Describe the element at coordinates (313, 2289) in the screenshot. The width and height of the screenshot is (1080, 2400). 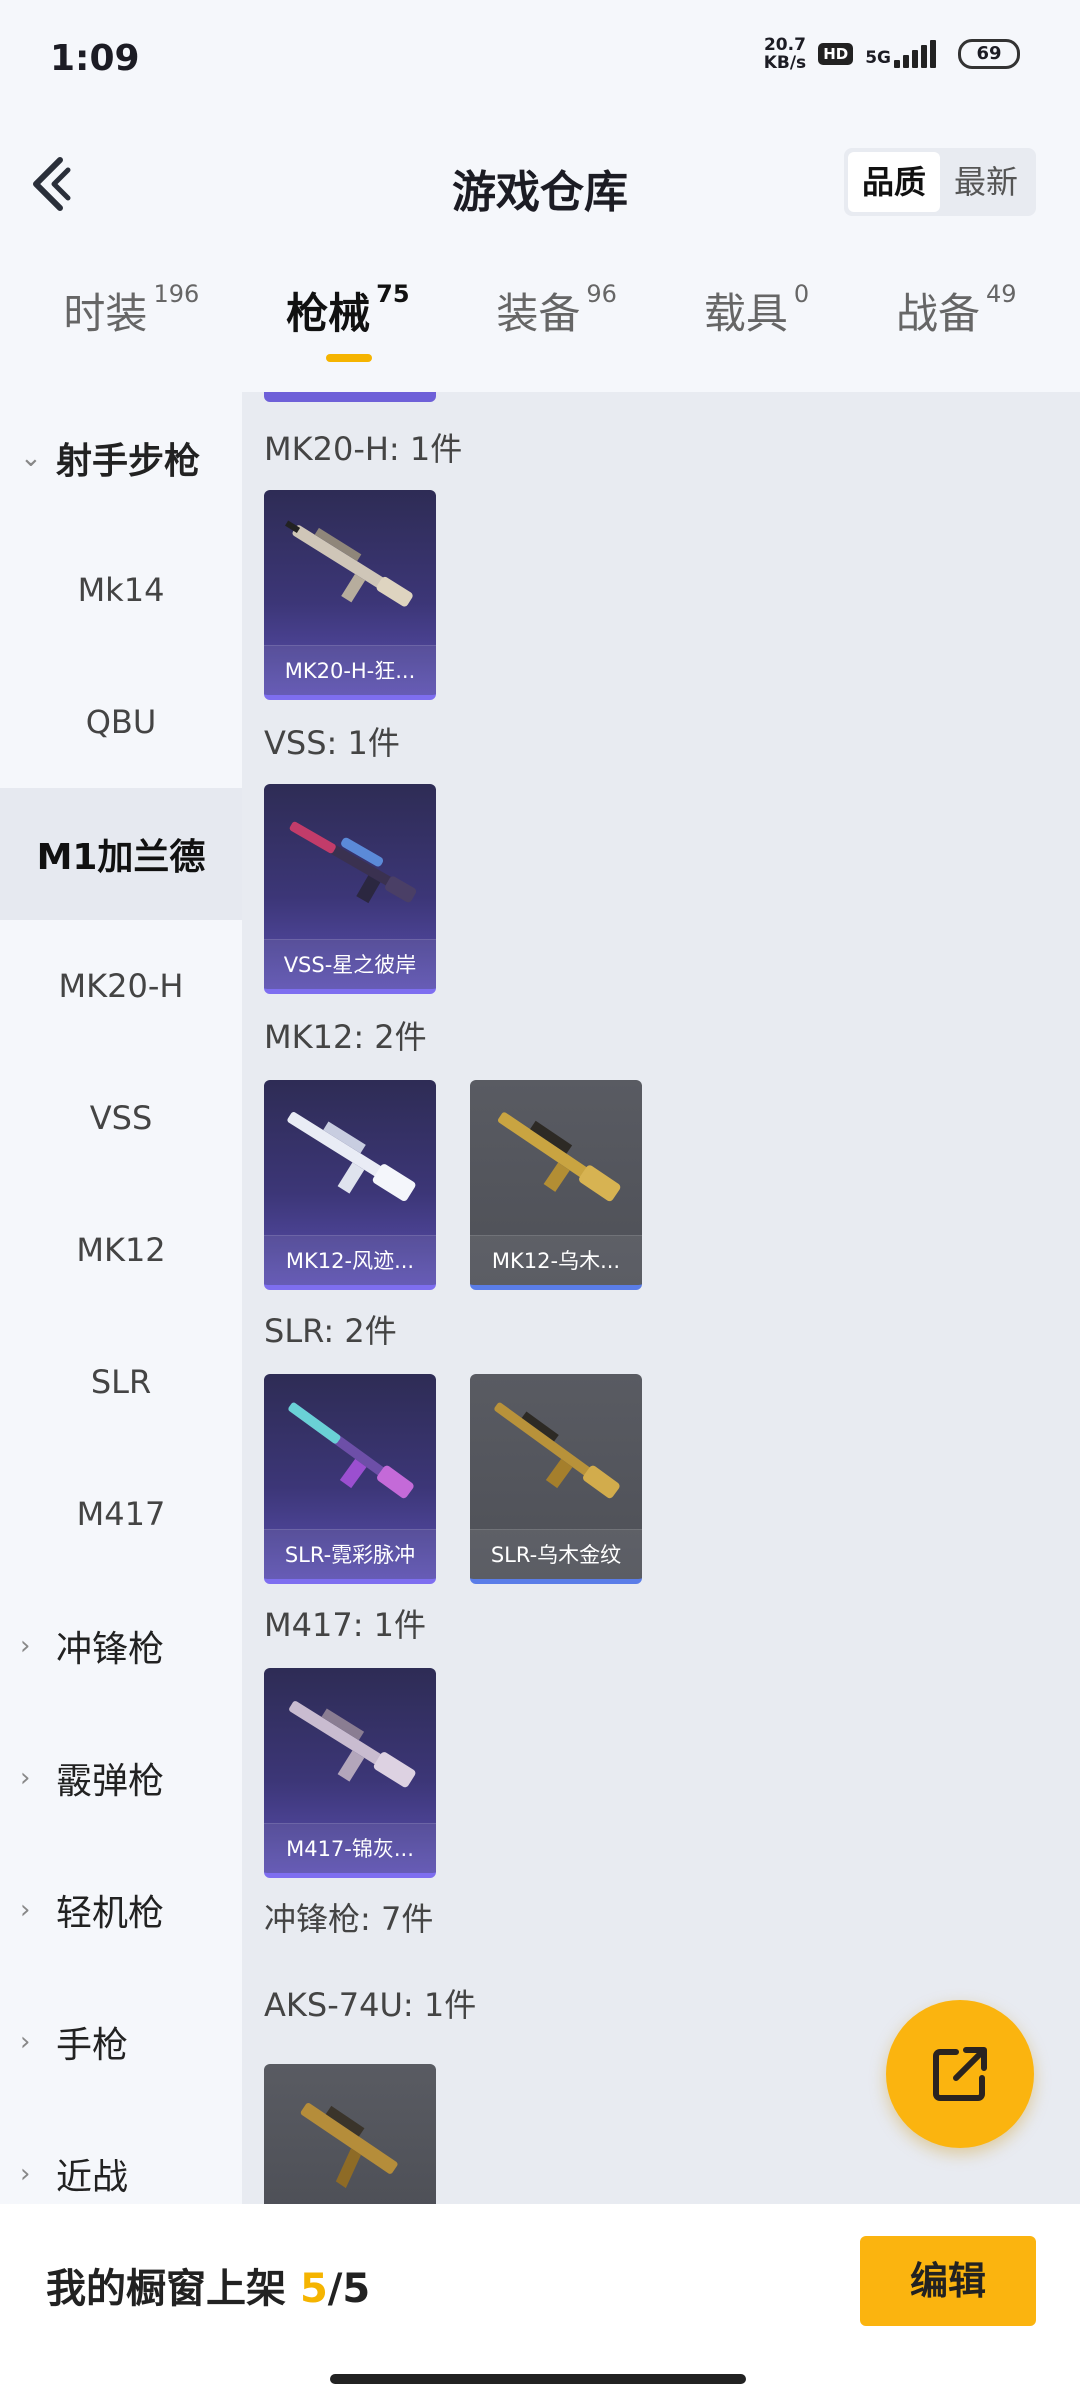
I see `showcase-shown: 5` at that location.